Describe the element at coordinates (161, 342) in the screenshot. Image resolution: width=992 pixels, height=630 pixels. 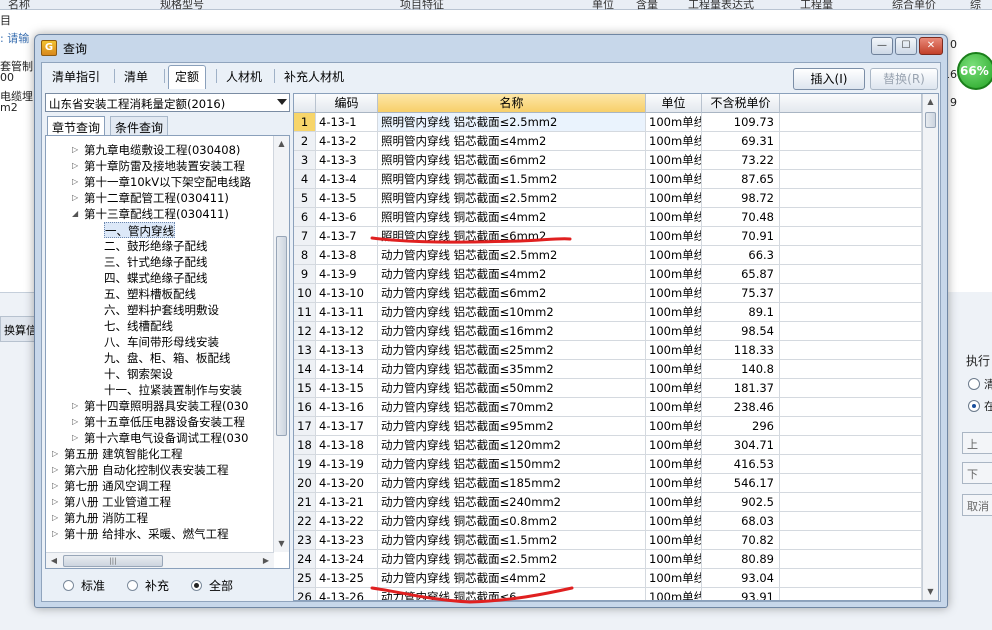
I see `tree-item: 八、车间带形母线安装` at that location.